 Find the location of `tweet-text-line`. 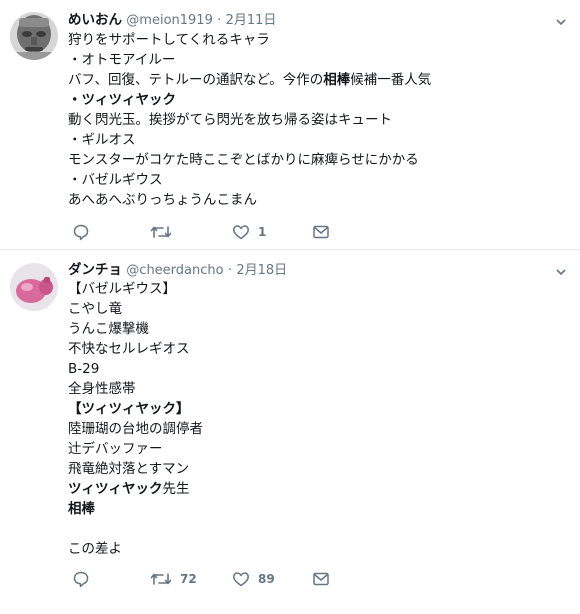

tweet-text-line is located at coordinates (319, 529).